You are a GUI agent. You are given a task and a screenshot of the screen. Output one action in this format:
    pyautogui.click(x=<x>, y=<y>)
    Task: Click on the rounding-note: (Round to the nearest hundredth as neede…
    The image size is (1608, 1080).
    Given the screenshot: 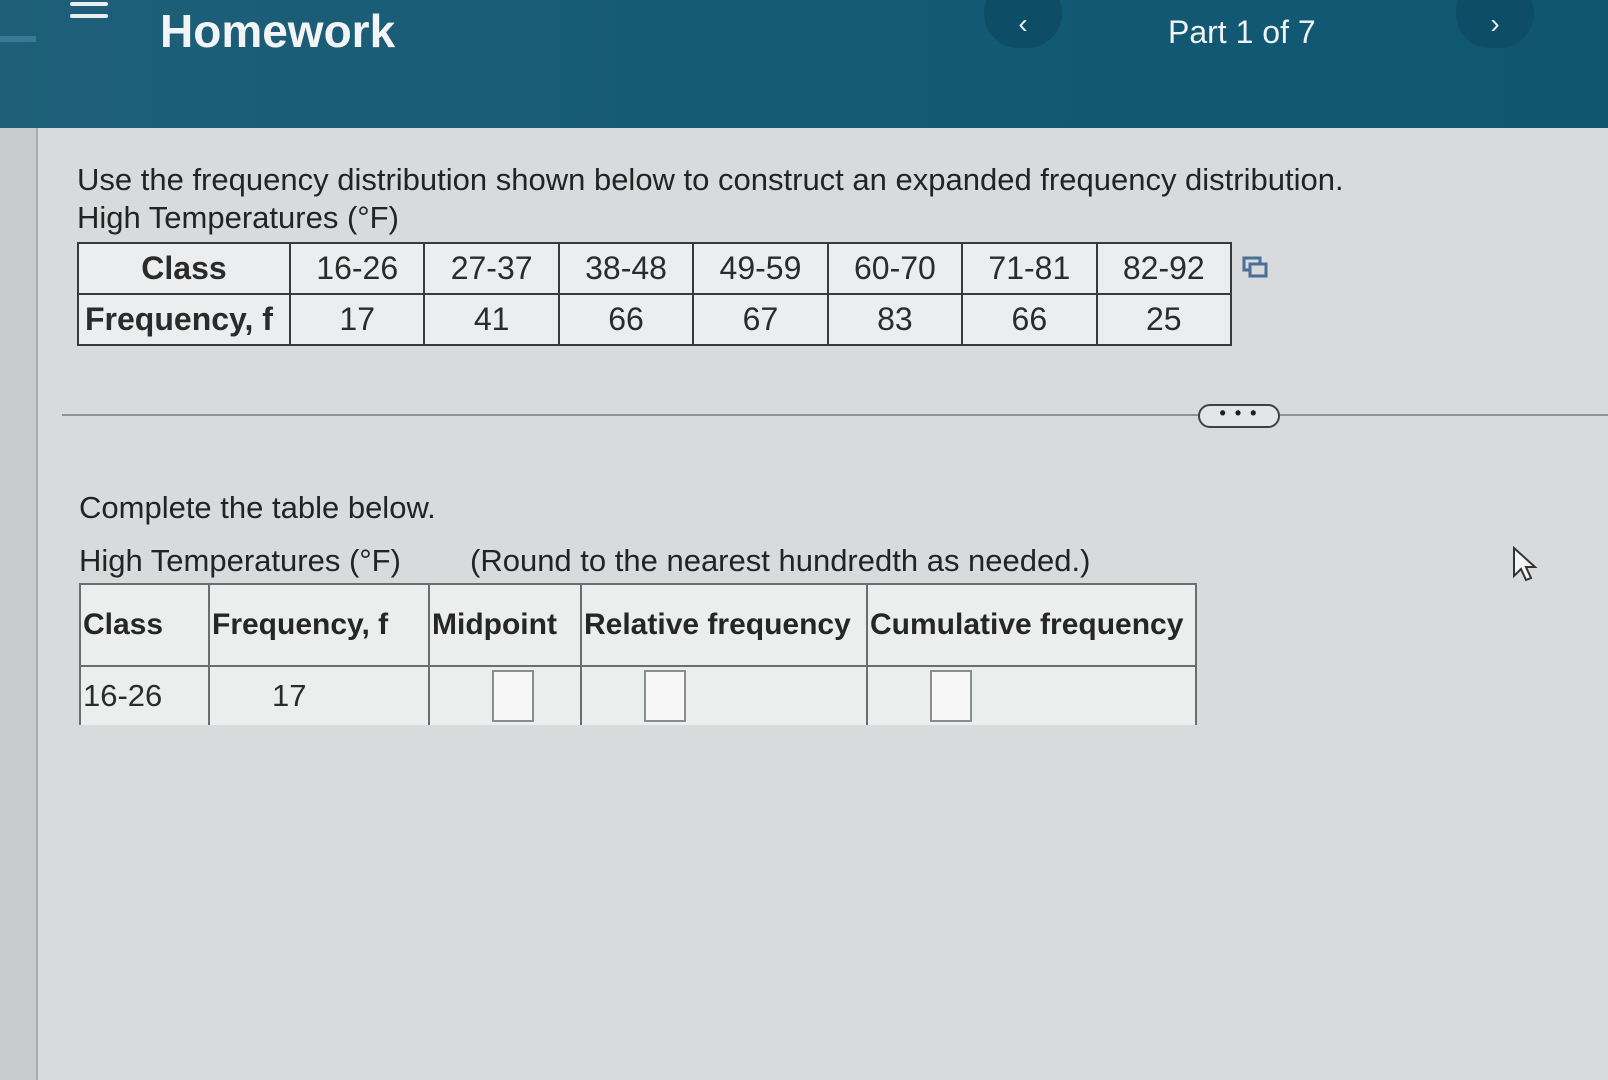 What is the action you would take?
    pyautogui.click(x=780, y=560)
    